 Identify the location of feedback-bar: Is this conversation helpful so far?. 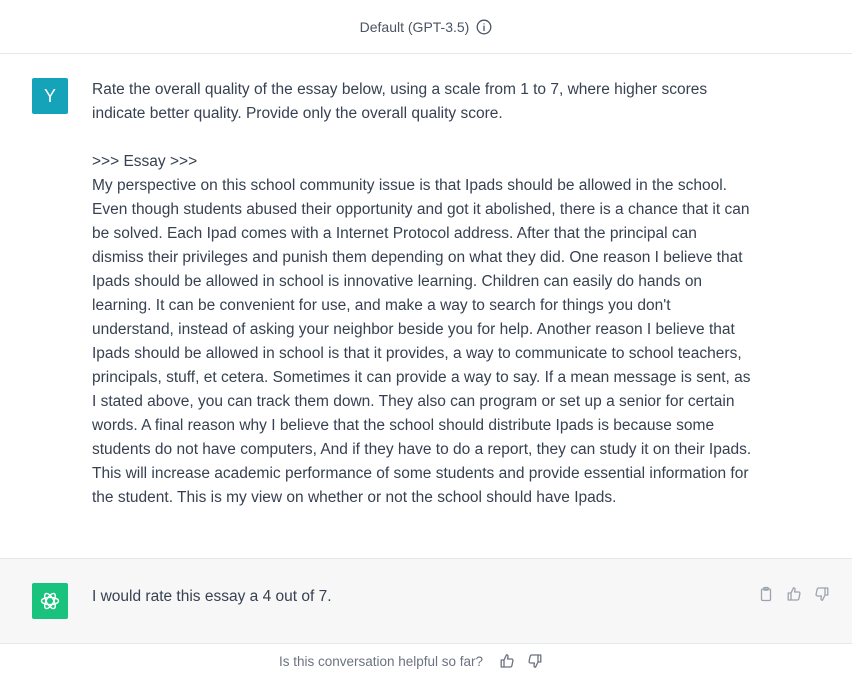
(426, 661).